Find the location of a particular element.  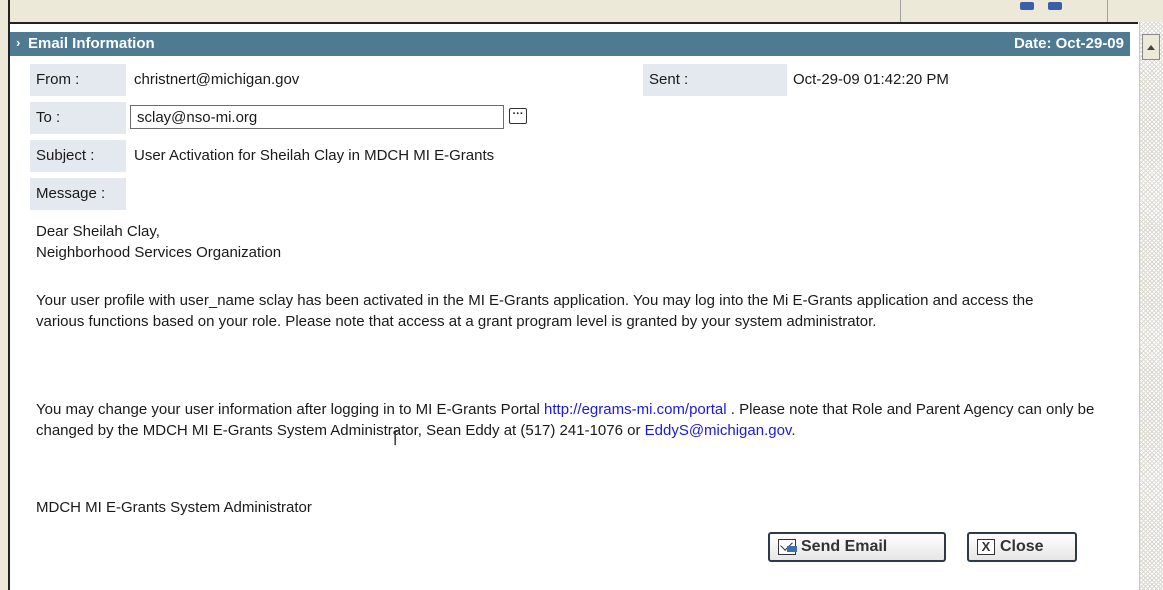

scroll-up-arrow-icon is located at coordinates (1151, 47).